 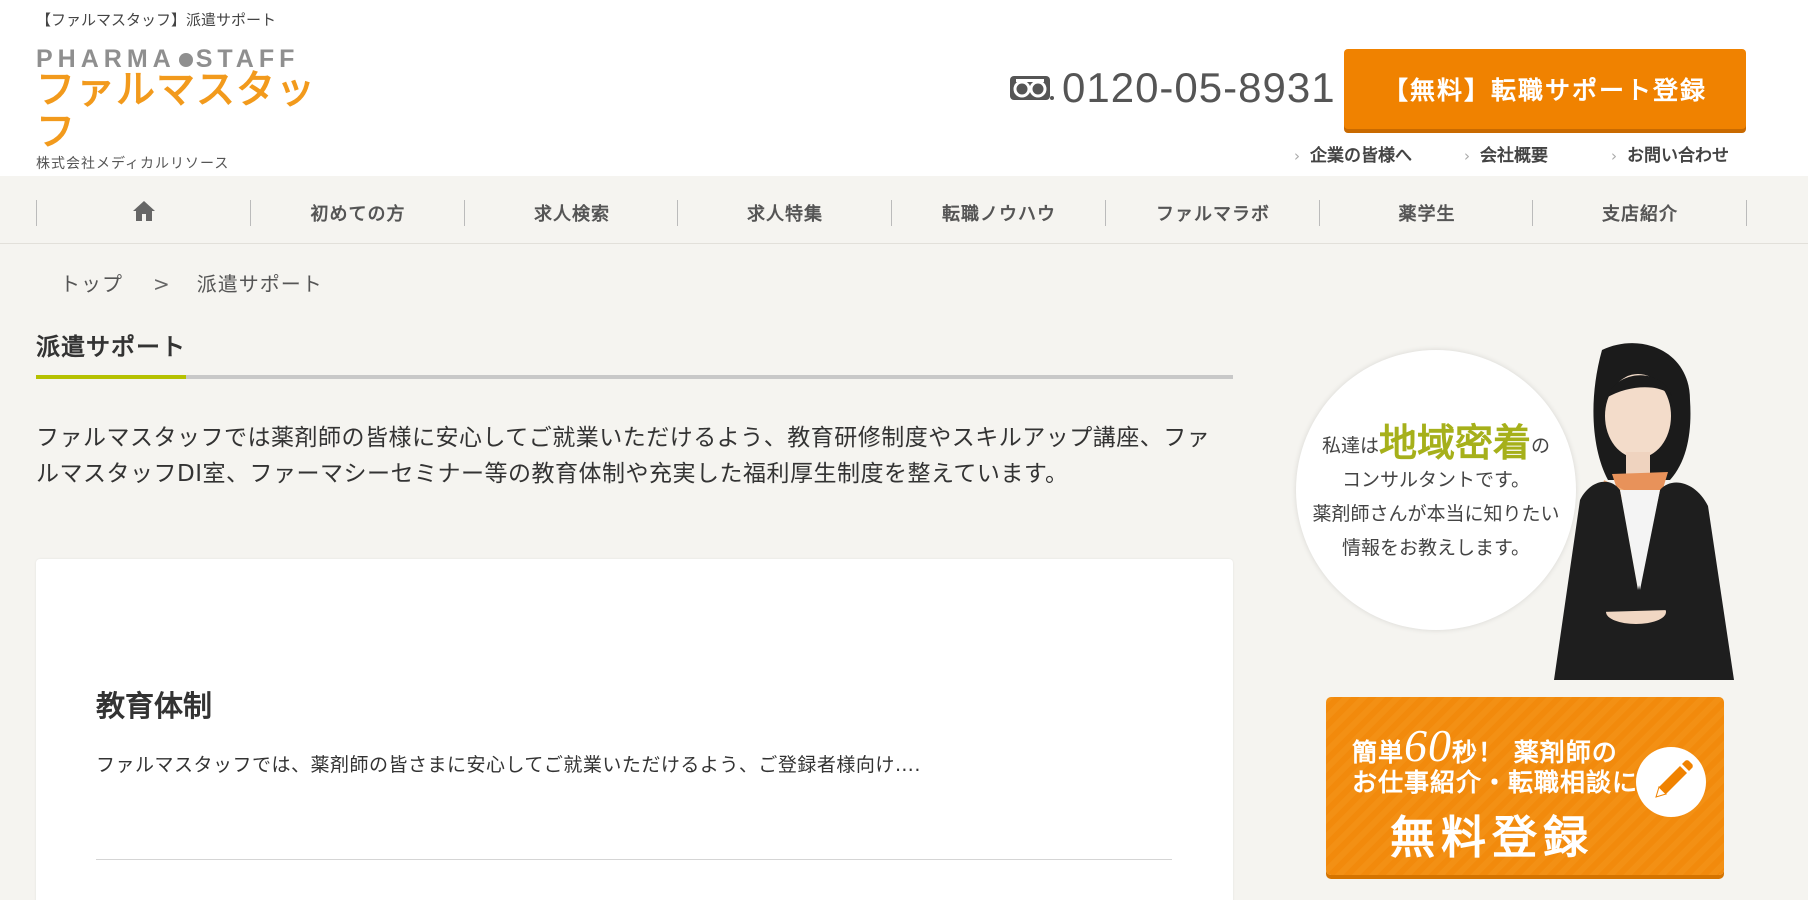 What do you see at coordinates (1454, 443) in the screenshot?
I see `bubble-highlight: 地域密着` at bounding box center [1454, 443].